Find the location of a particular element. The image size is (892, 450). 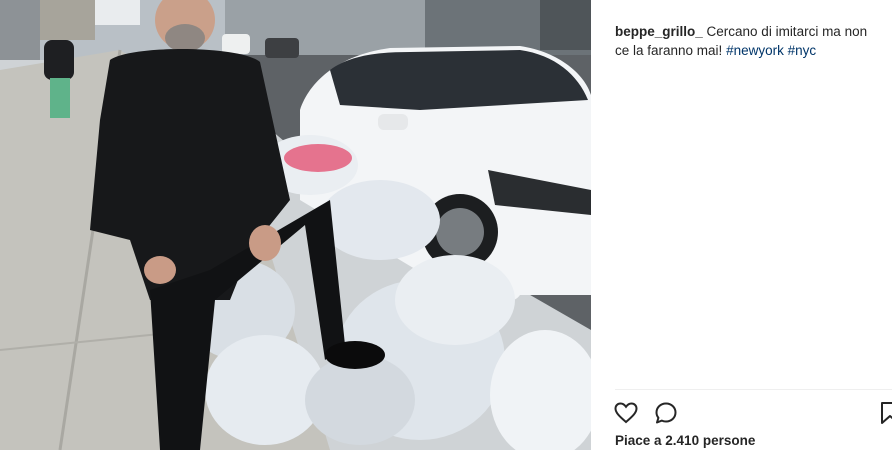

hashtag-link: #newyork is located at coordinates (755, 50).